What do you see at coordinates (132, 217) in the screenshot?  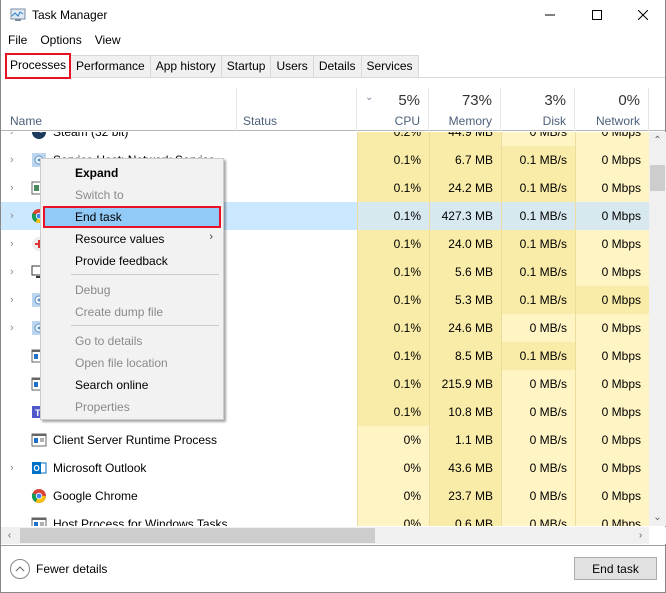 I see `context-menu-end-task: End task` at bounding box center [132, 217].